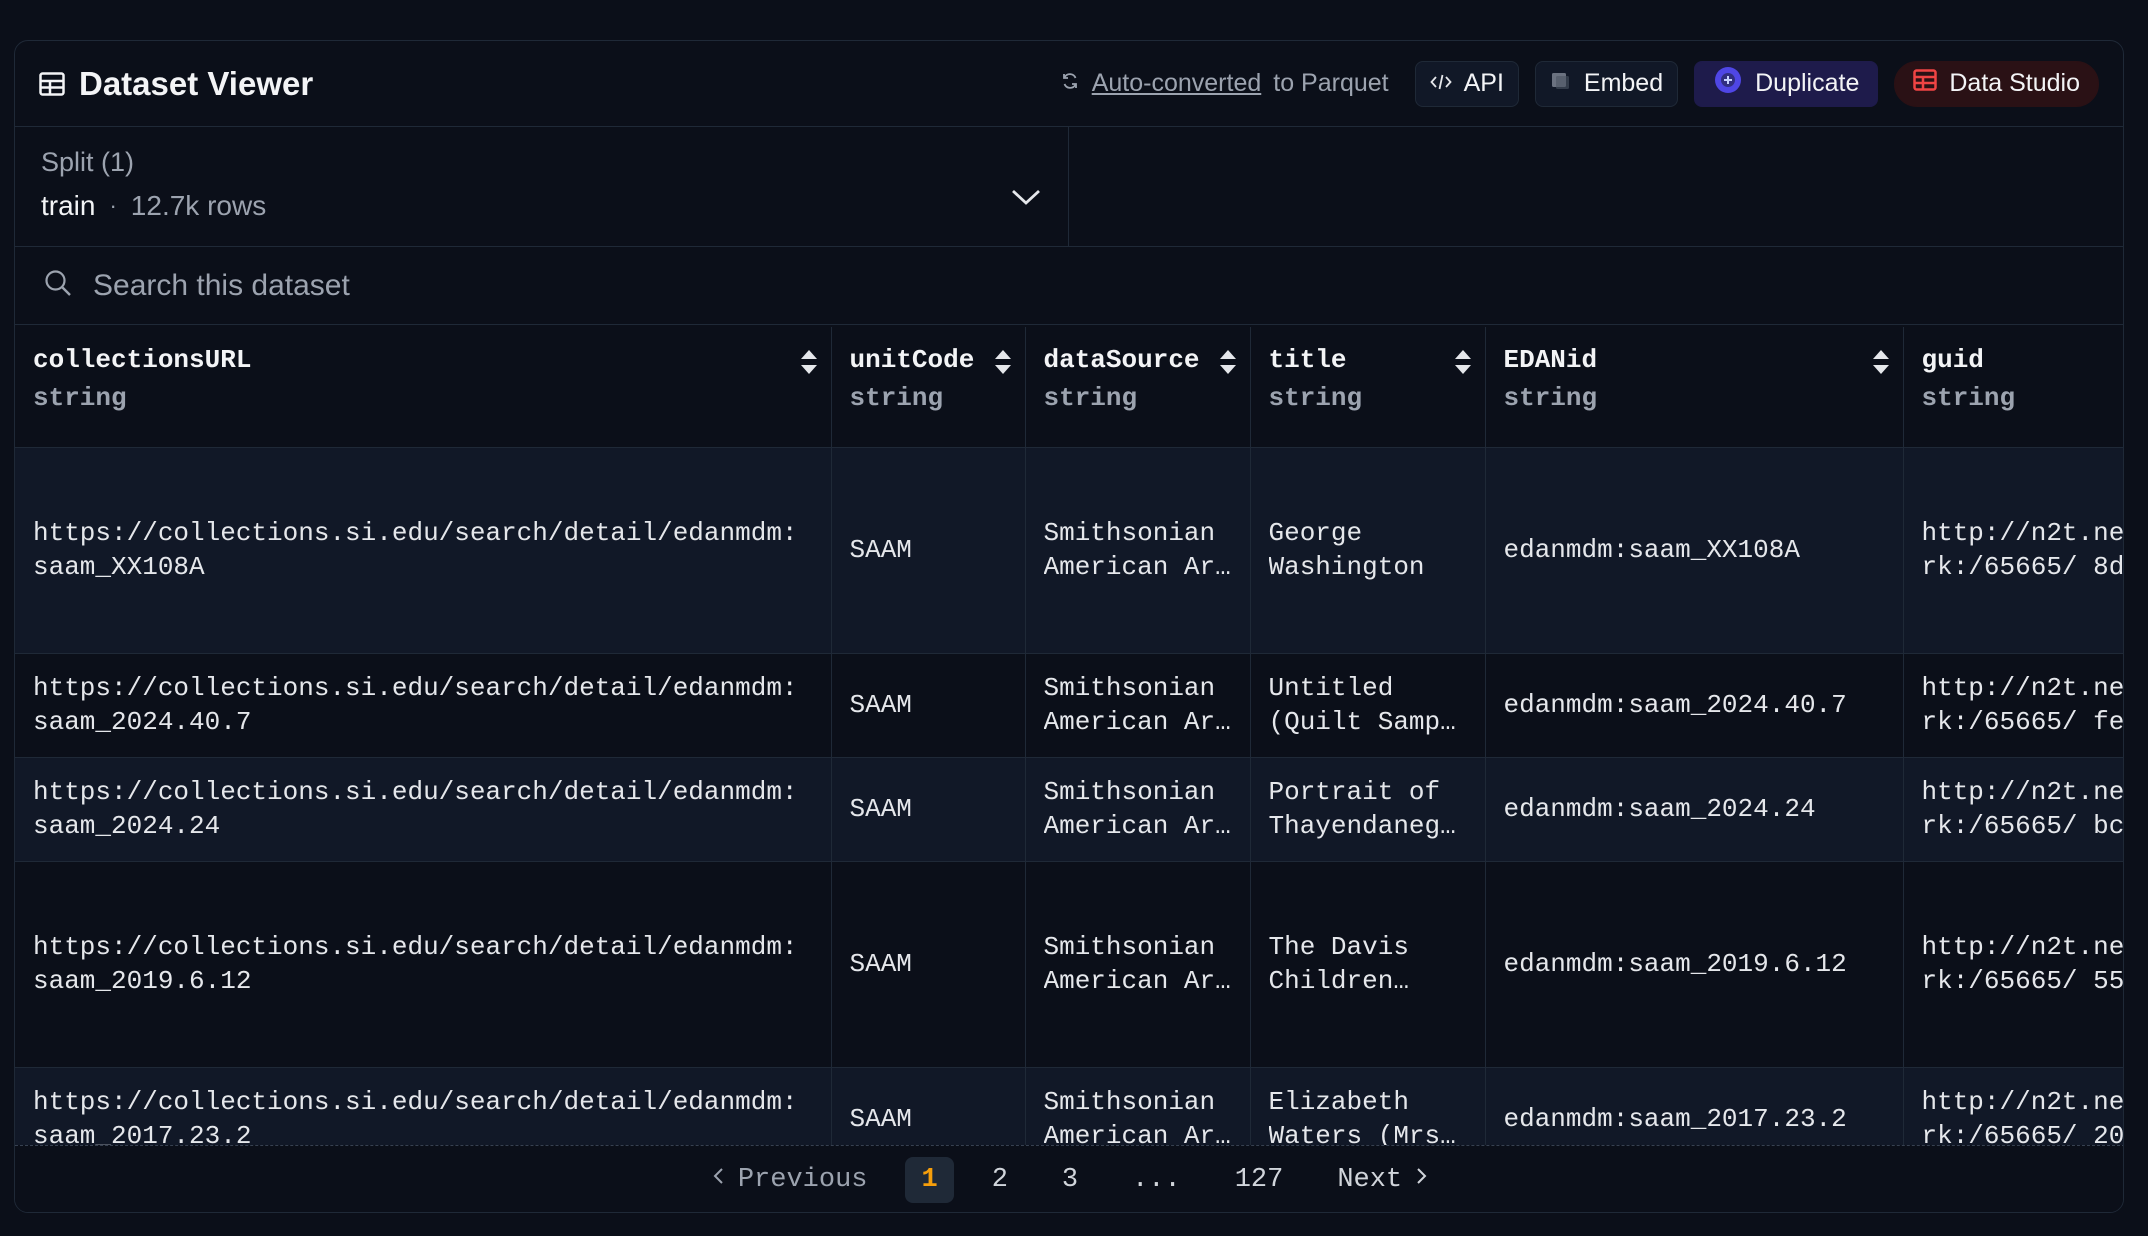 This screenshot has height=1236, width=2148. What do you see at coordinates (58, 285) in the screenshot?
I see `search-icon` at bounding box center [58, 285].